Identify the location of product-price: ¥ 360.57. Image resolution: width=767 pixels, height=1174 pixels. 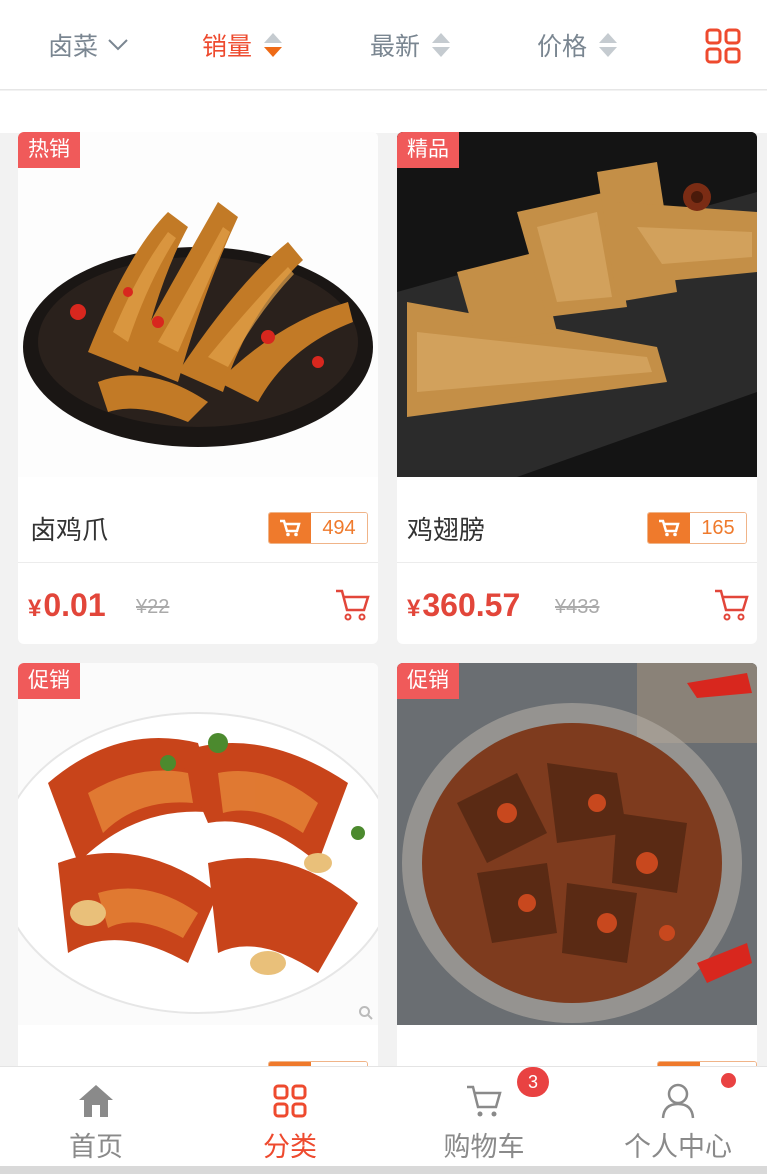
(463, 605).